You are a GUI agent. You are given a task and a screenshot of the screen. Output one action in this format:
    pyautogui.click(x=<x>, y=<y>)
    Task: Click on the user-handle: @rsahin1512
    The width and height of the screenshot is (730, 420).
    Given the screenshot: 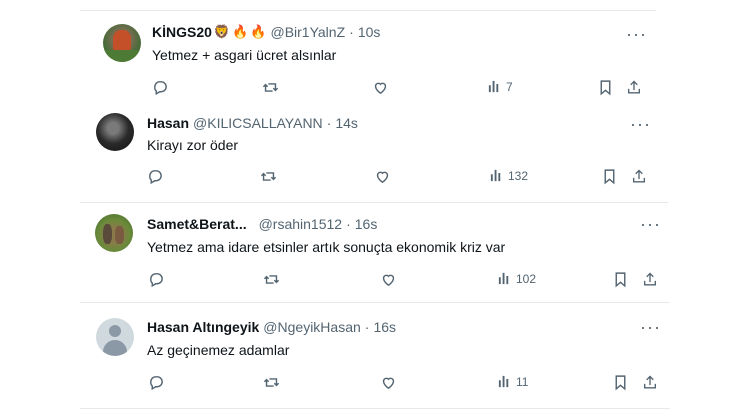 What is the action you would take?
    pyautogui.click(x=301, y=224)
    